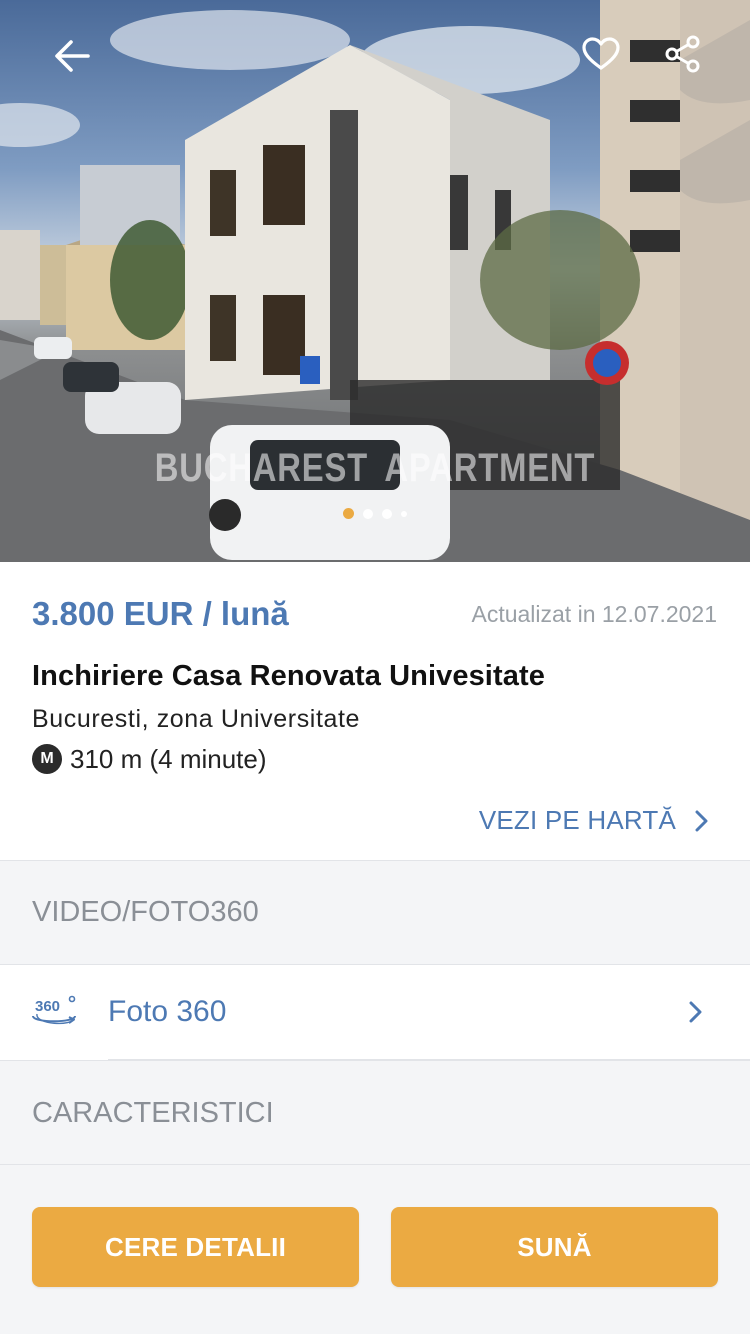 The width and height of the screenshot is (750, 1334). I want to click on share-button, so click(683, 54).